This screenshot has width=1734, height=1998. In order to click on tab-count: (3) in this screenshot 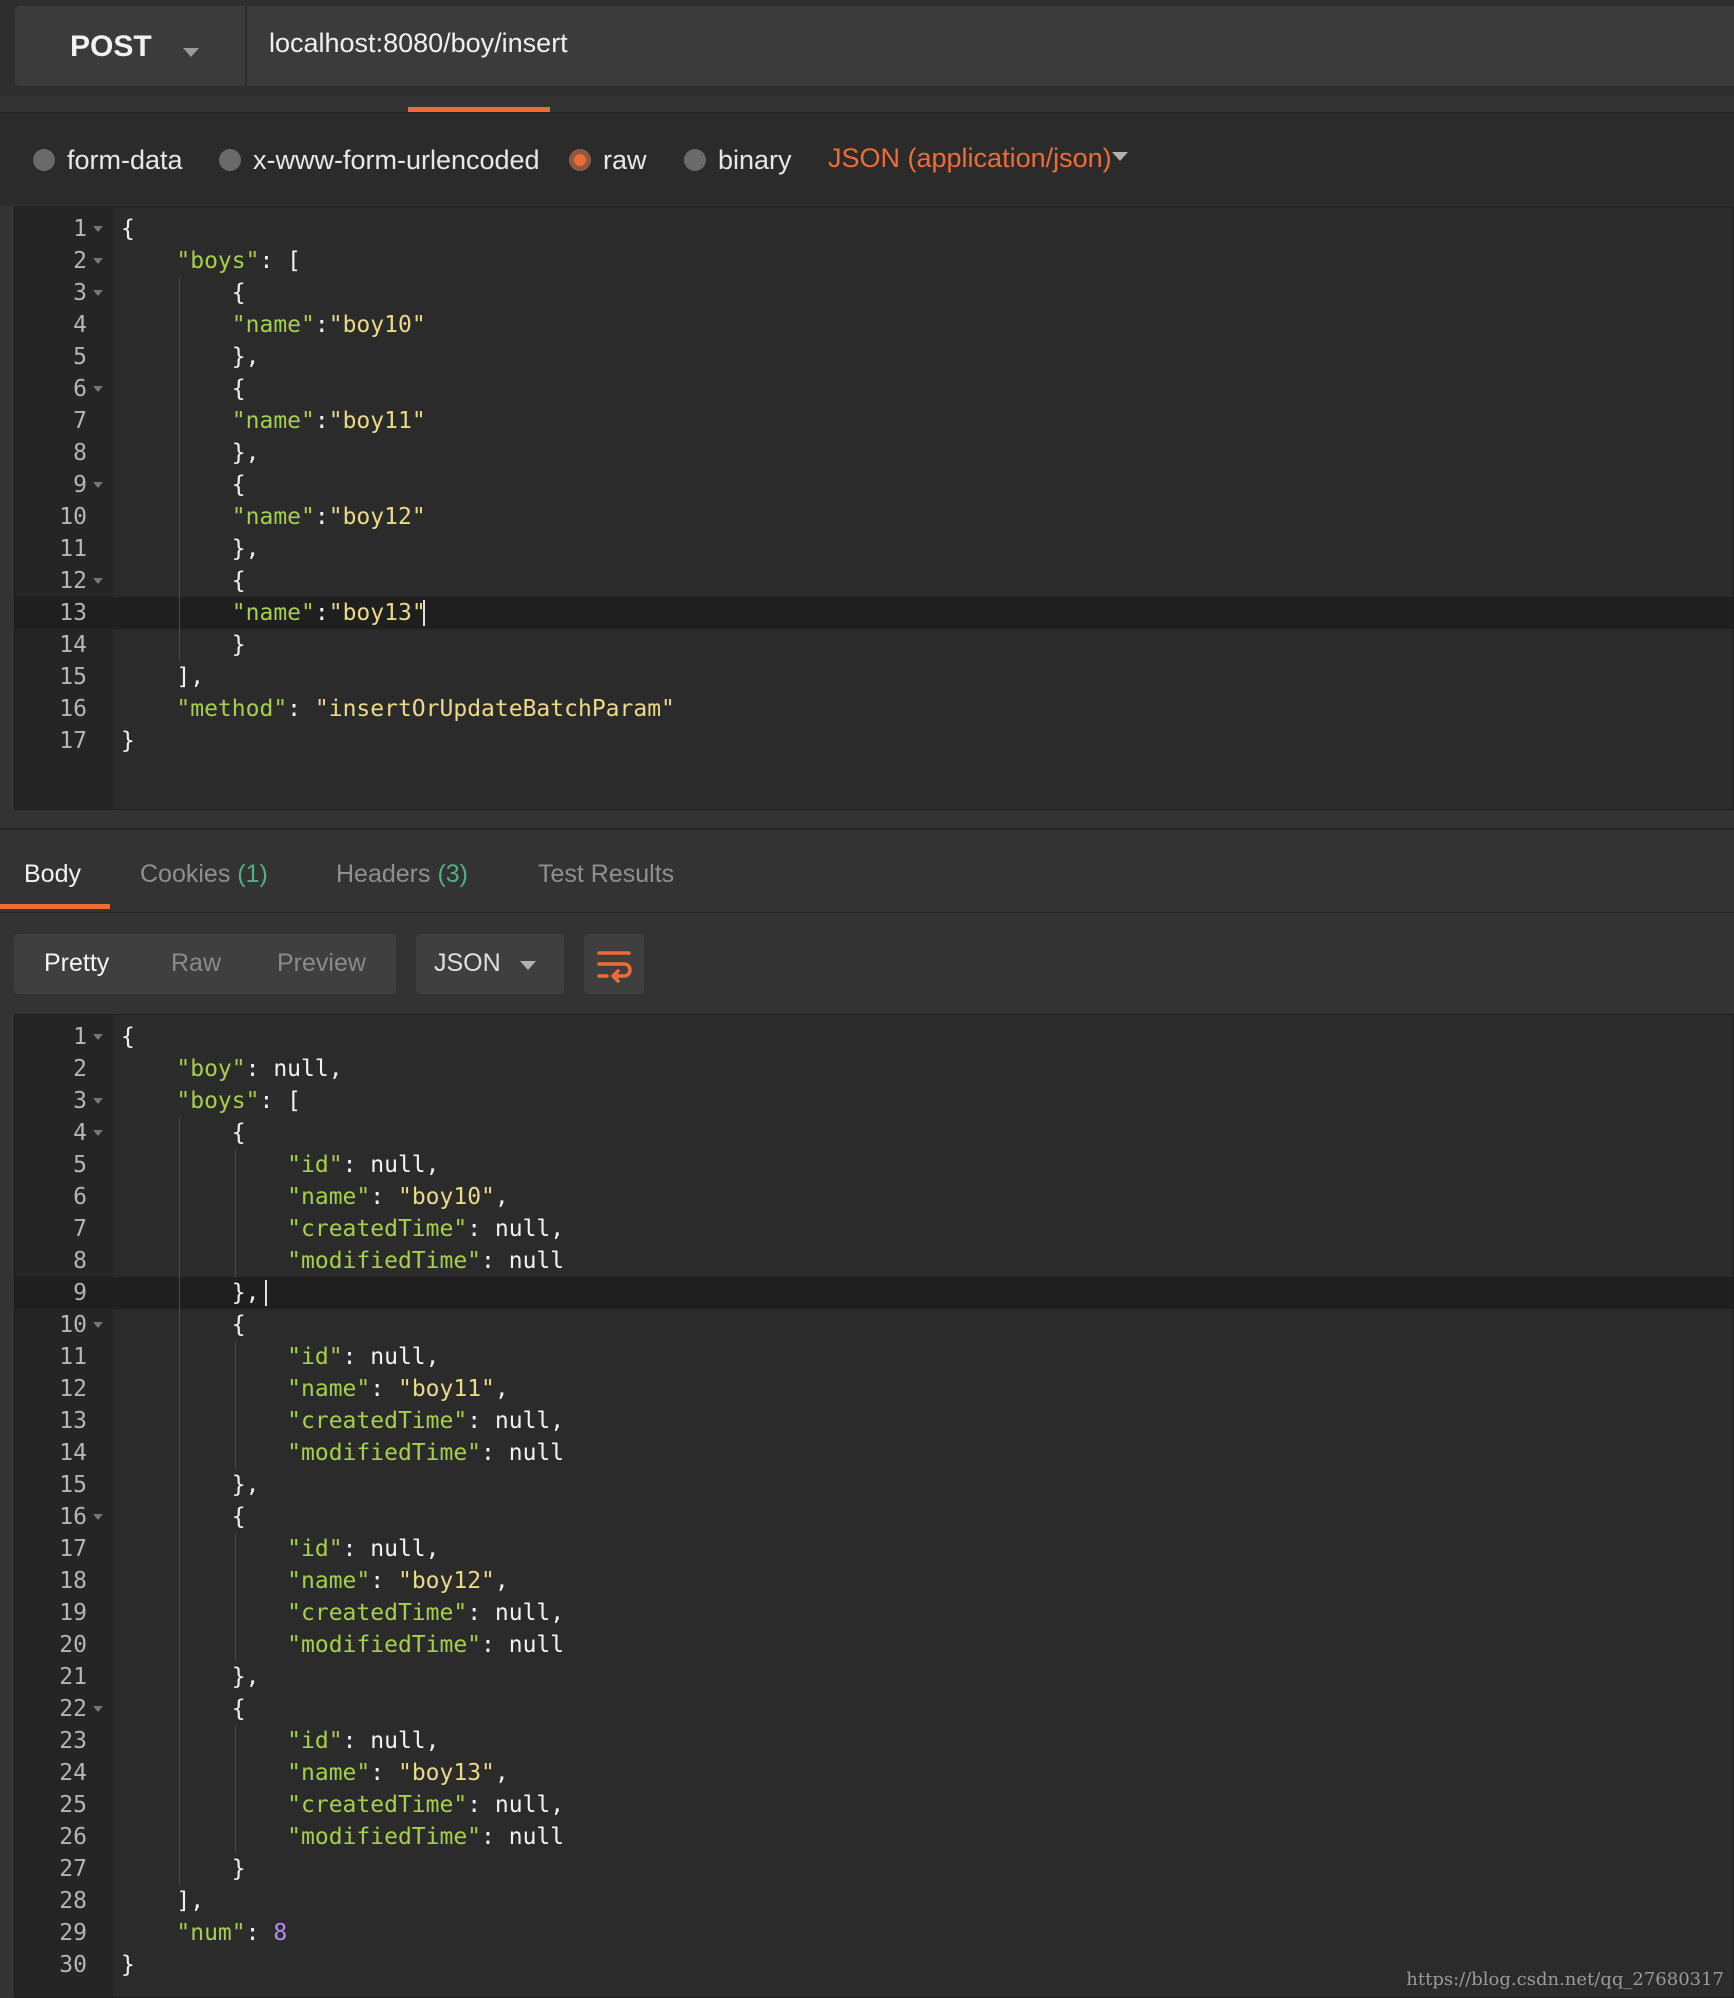, I will do `click(453, 874)`.